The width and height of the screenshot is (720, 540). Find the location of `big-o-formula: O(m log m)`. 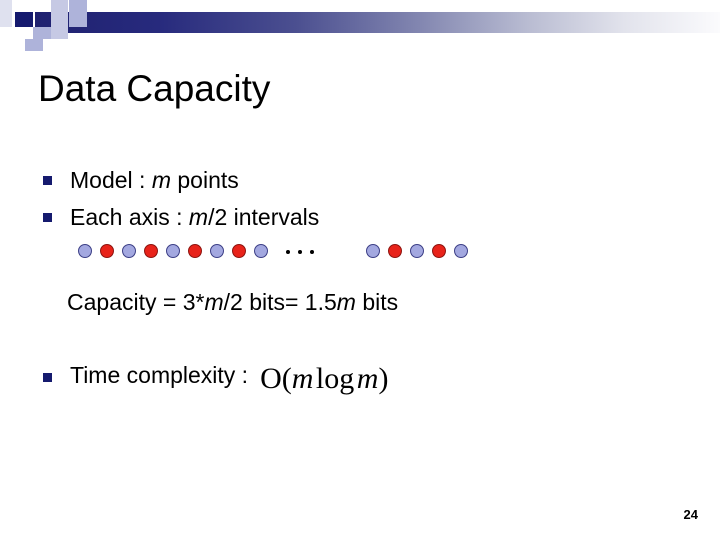

big-o-formula: O(m log m) is located at coordinates (324, 379).